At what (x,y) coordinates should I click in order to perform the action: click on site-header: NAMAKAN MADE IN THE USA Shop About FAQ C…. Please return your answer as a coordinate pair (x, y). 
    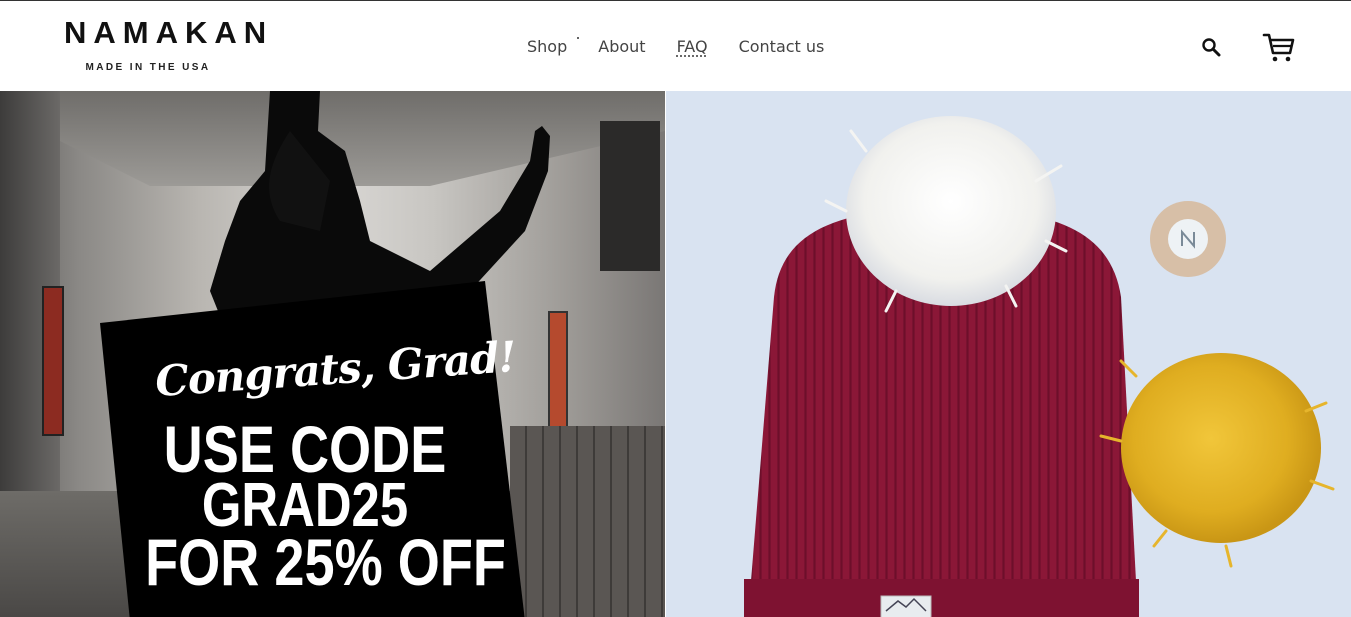
    Looking at the image, I should click on (675, 45).